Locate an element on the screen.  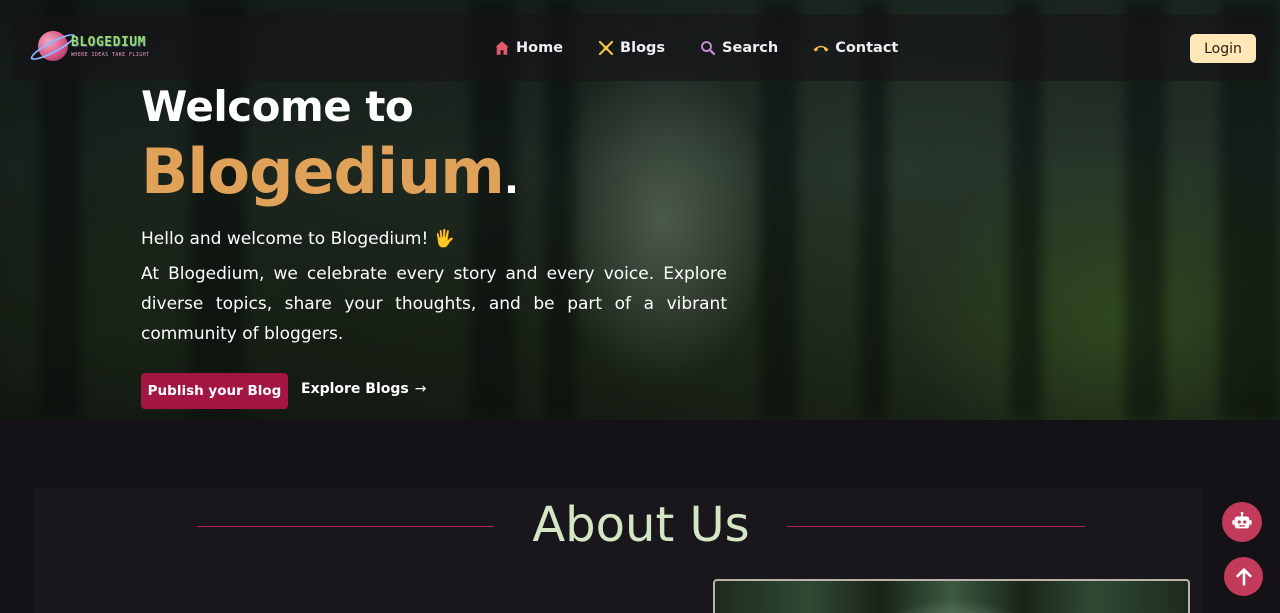
explore-blogs-link: Explore Blogs → is located at coordinates (363, 389).